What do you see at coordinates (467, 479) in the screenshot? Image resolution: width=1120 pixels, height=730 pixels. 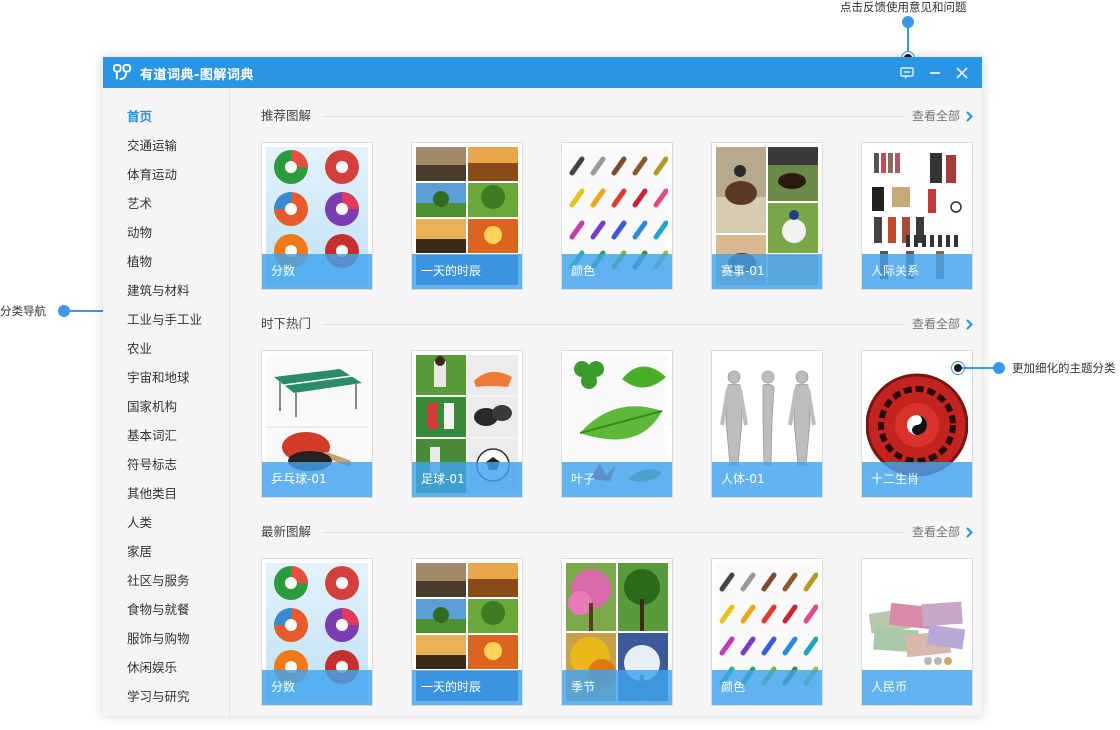 I see `card-label: 足球-01` at bounding box center [467, 479].